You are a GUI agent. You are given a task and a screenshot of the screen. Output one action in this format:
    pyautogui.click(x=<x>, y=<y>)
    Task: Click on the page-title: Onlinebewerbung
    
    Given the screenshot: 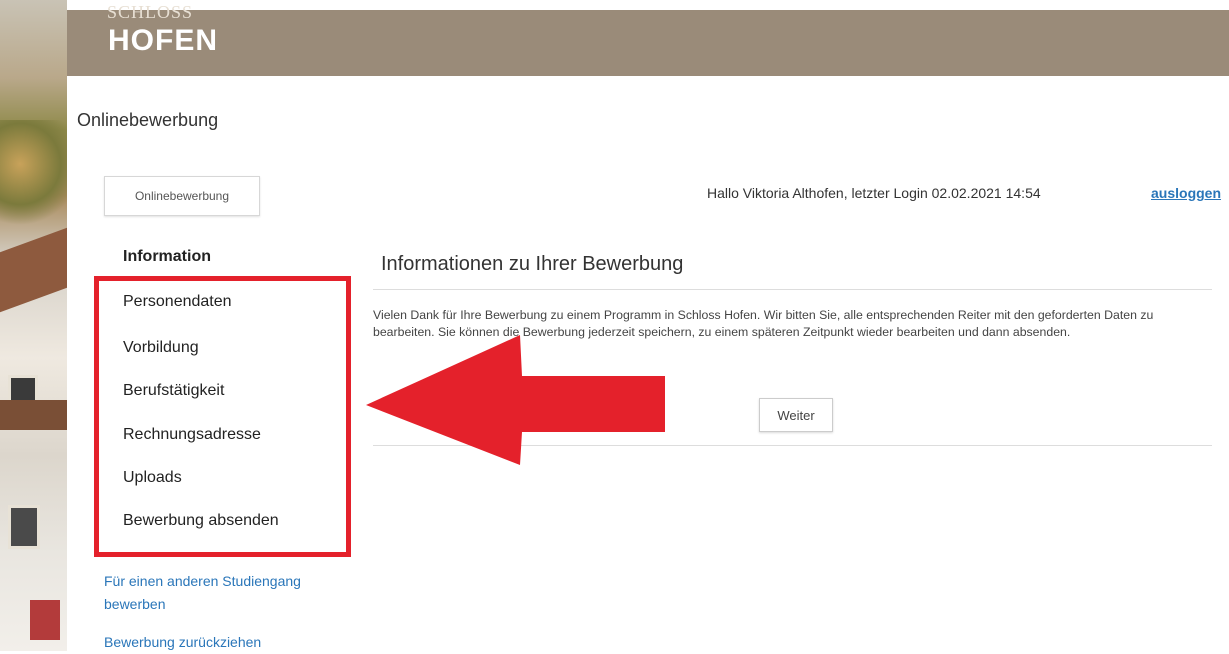 What is the action you would take?
    pyautogui.click(x=148, y=120)
    